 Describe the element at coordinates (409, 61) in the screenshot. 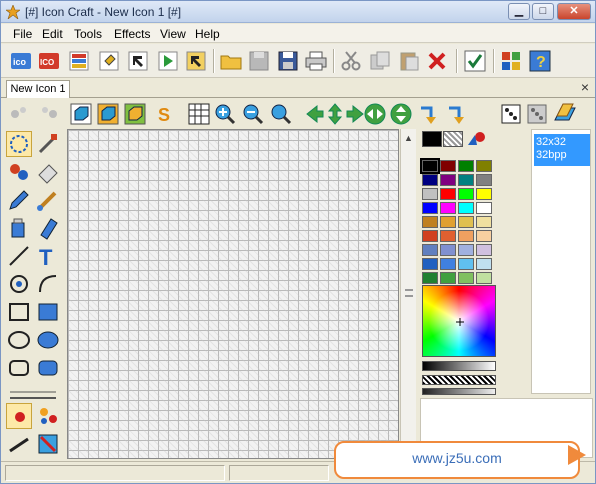

I see `paste-icon` at that location.